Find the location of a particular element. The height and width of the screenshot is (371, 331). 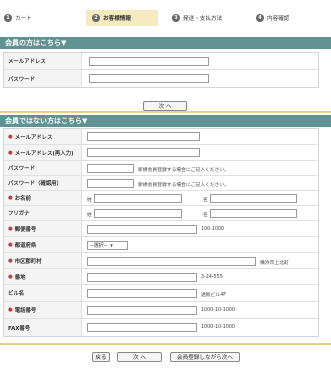

guest-zip-row: ● 郵便番号 100-1000 is located at coordinates (161, 229).